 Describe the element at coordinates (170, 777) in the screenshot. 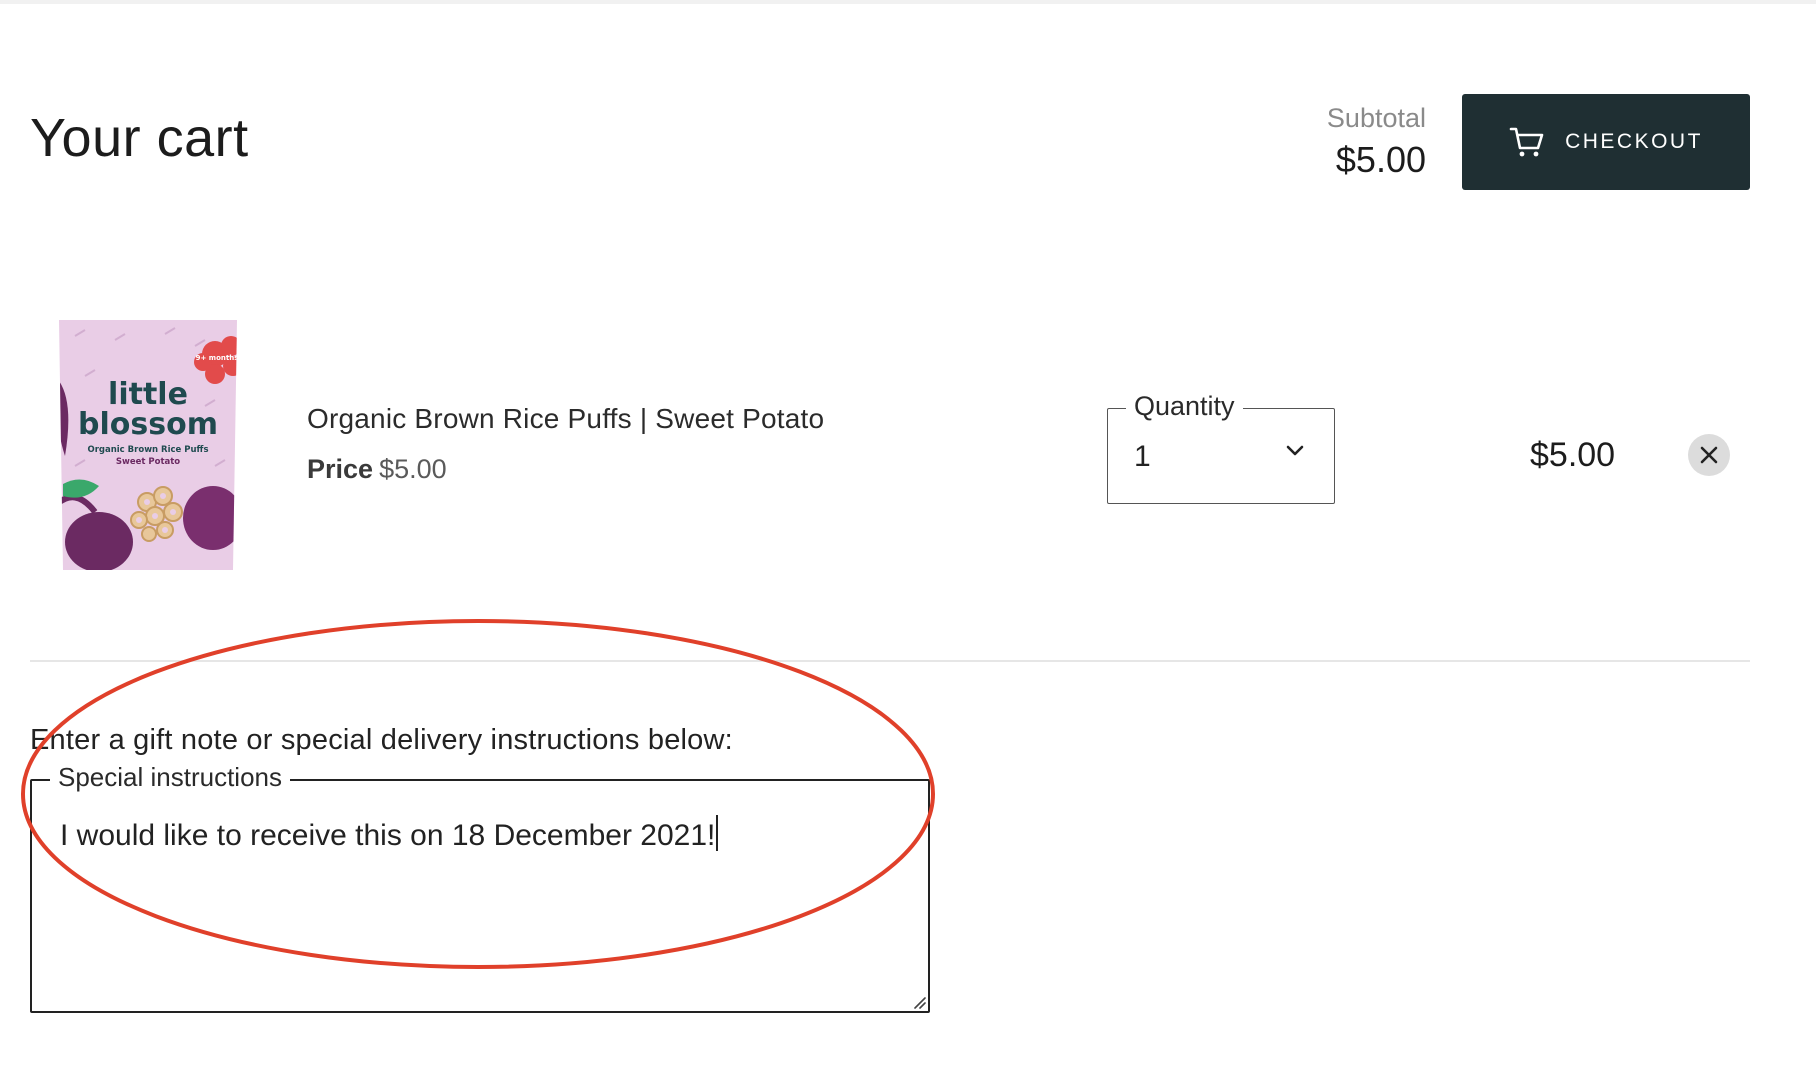

I see `special-instructions-label: Special instructions` at that location.